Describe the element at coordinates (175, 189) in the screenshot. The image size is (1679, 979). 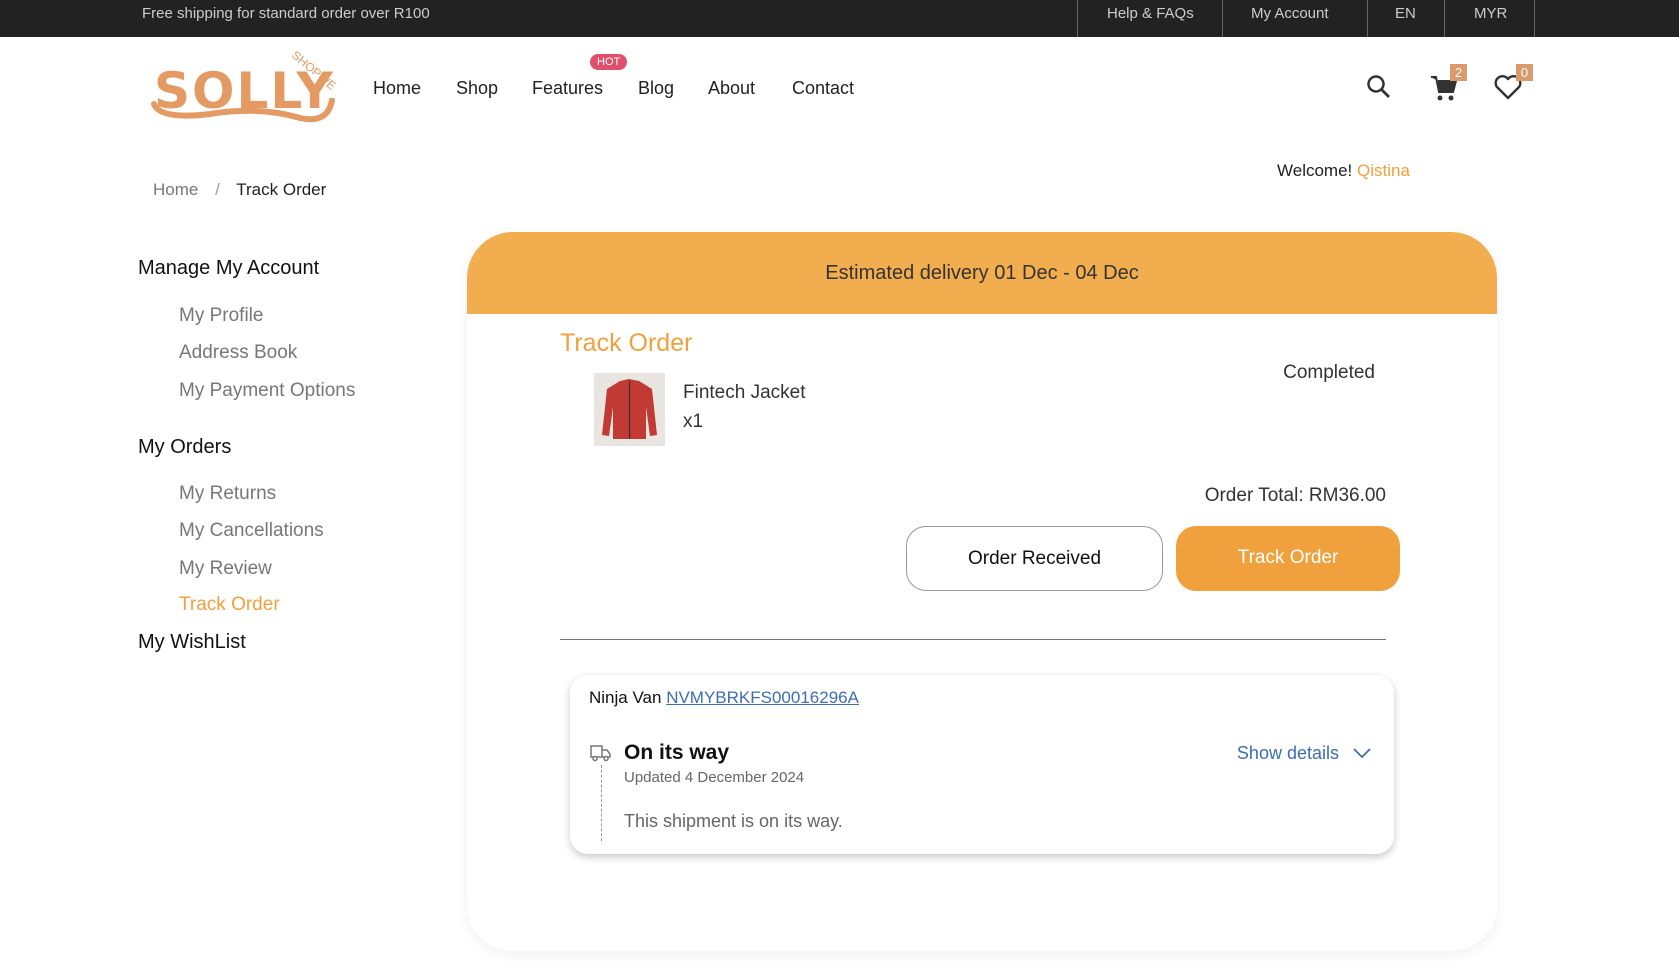
I see `breadcrumb-home: Home` at that location.